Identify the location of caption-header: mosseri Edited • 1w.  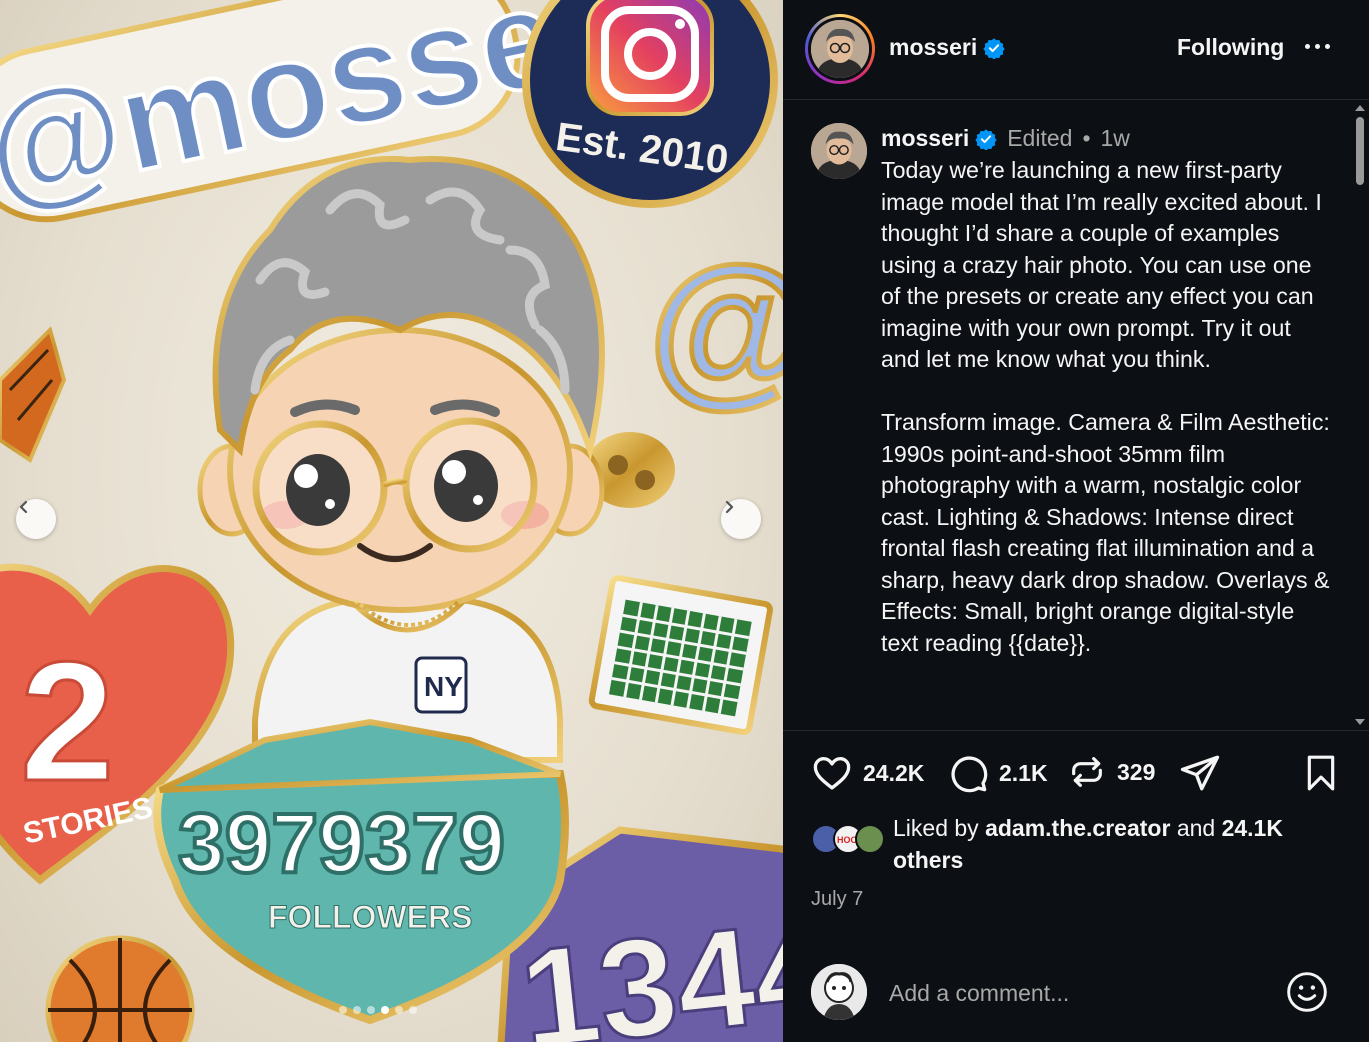
(1005, 138).